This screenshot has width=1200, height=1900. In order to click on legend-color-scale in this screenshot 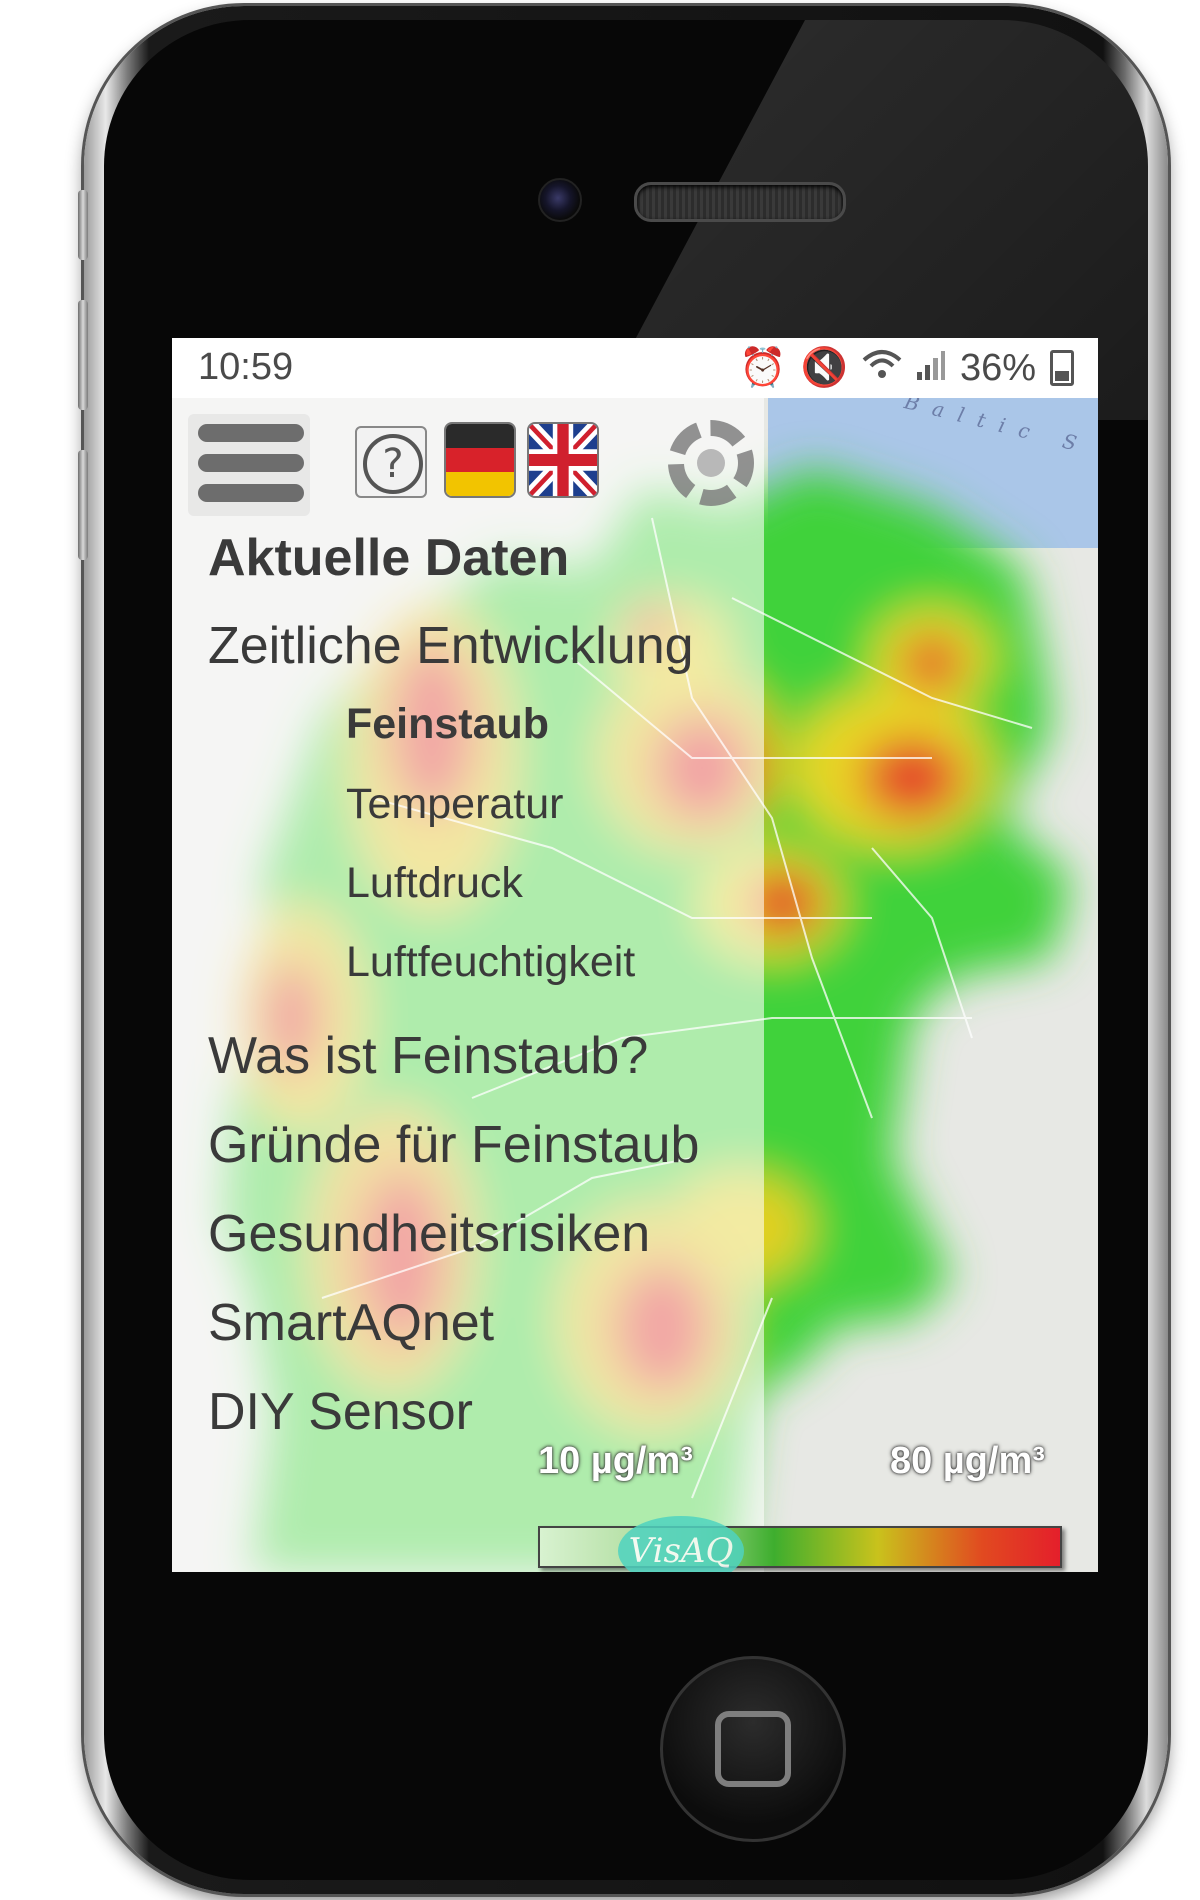, I will do `click(800, 1547)`.